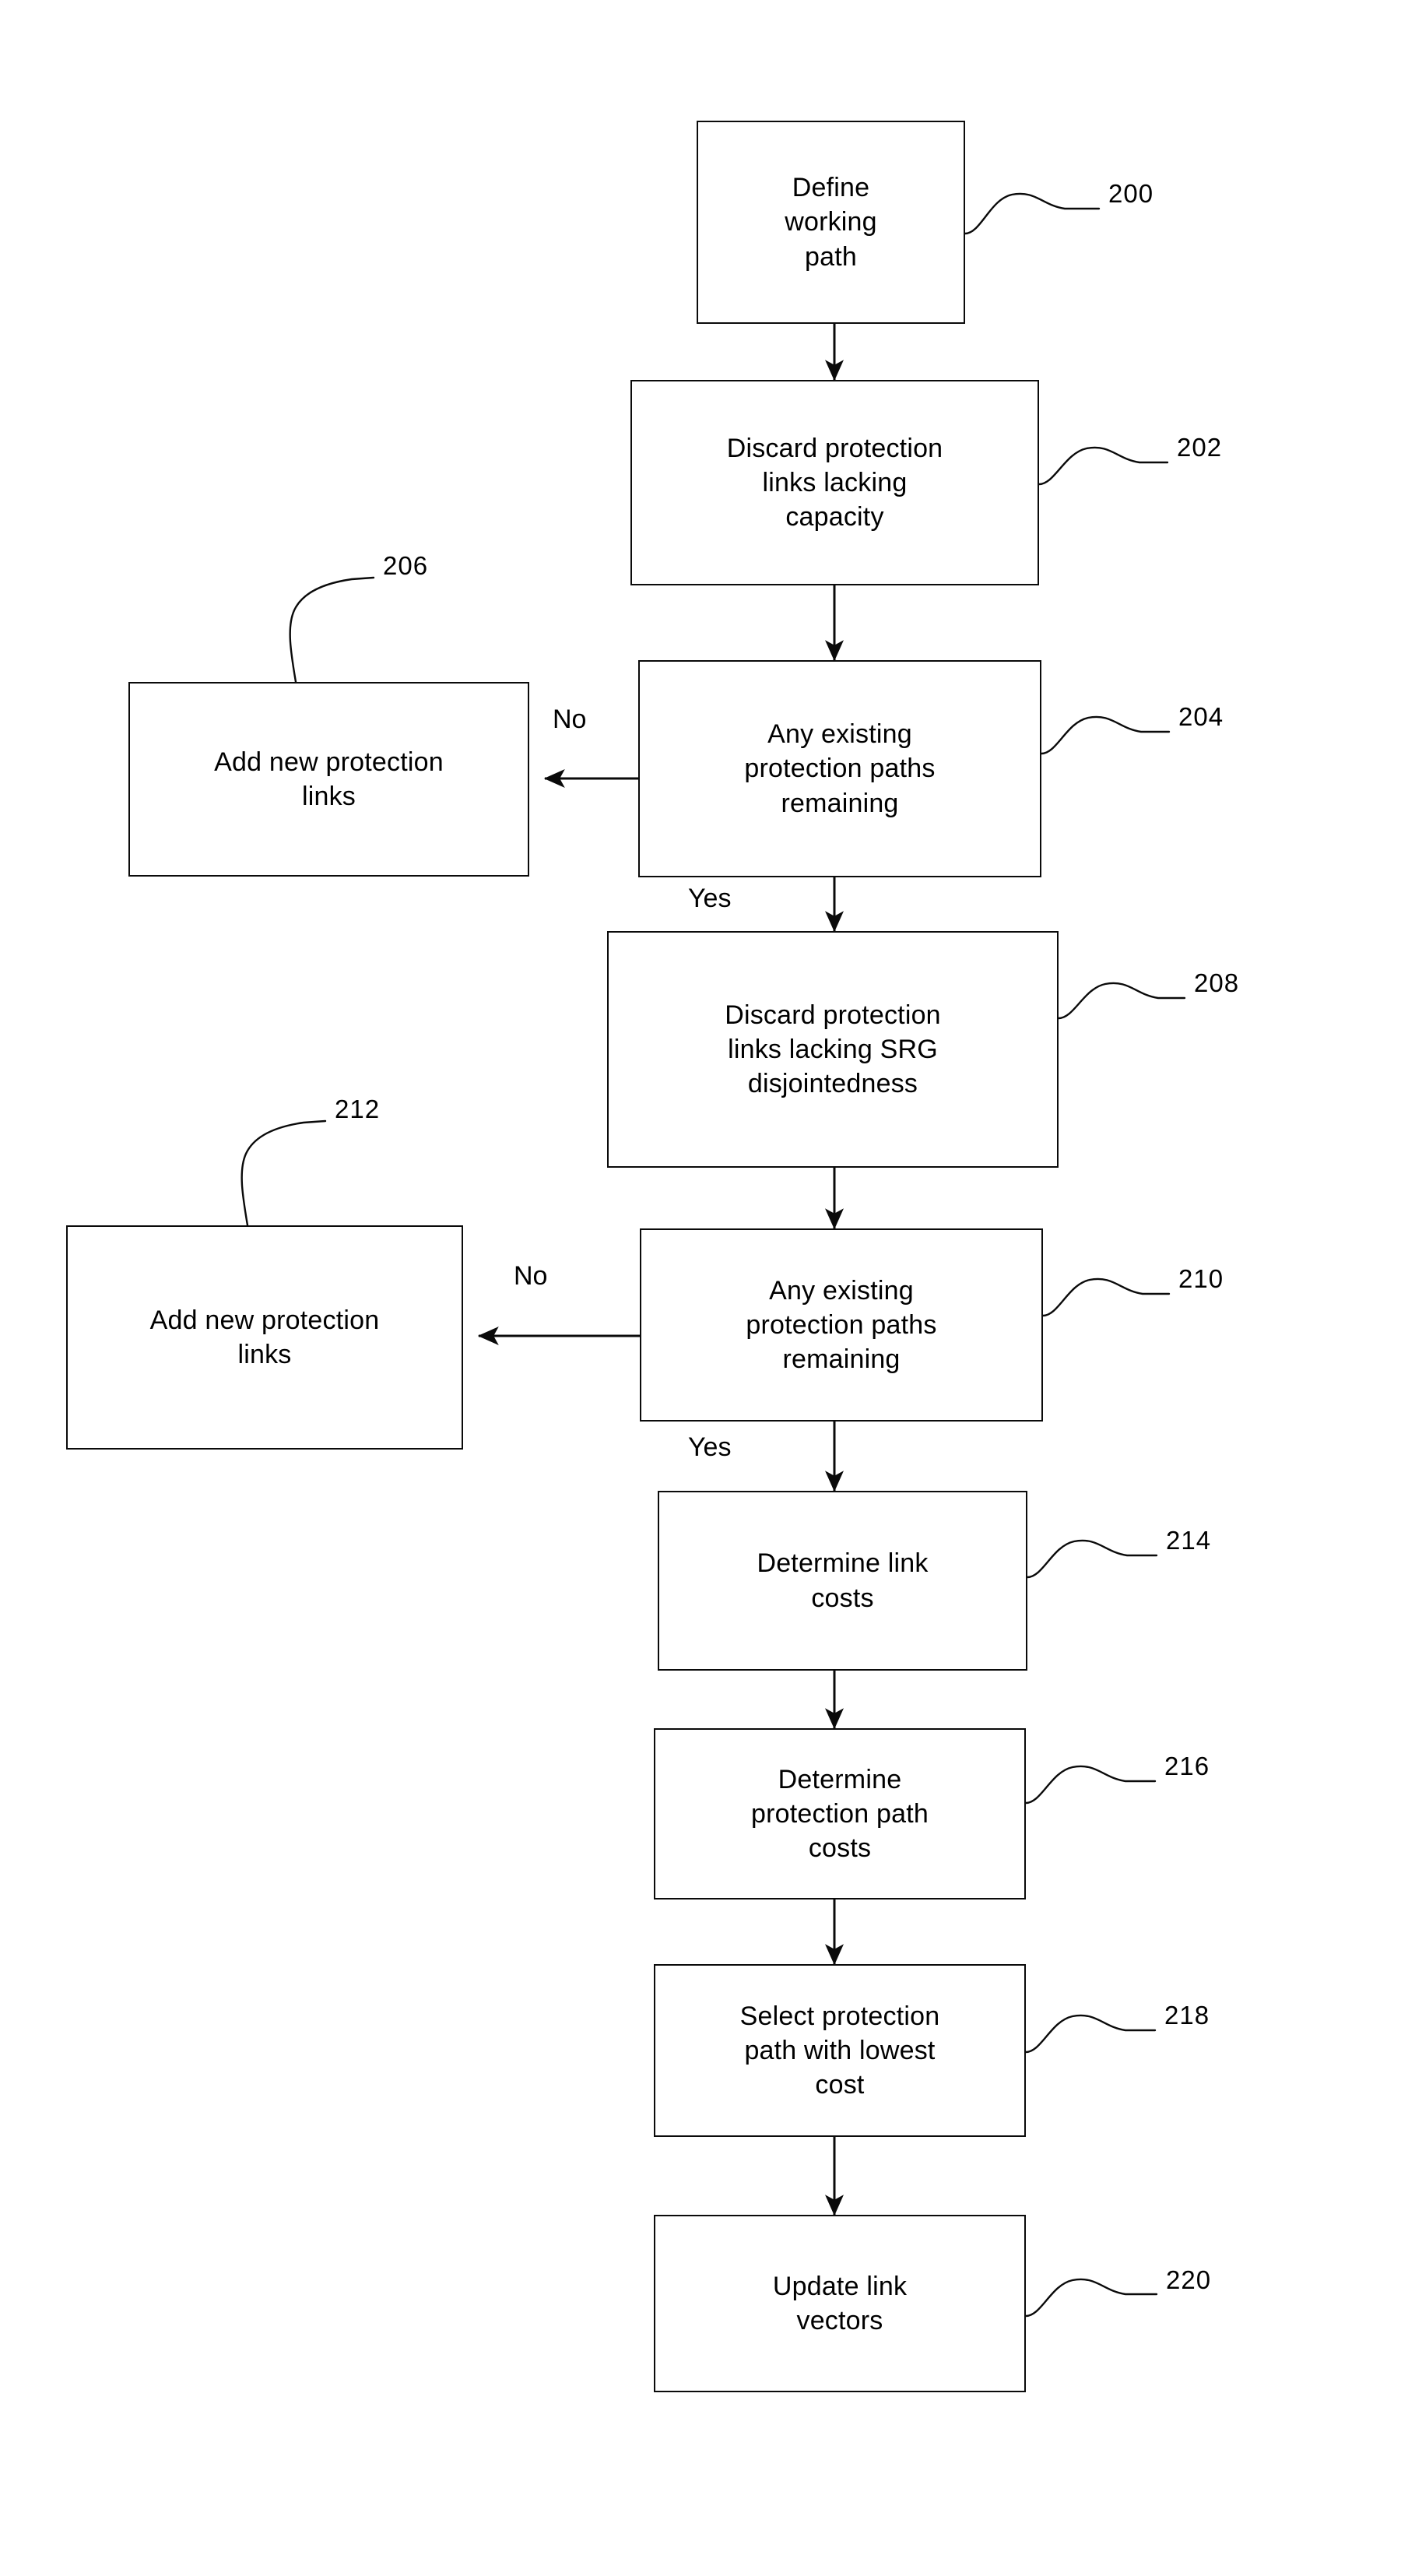 The image size is (1401, 2576). I want to click on reference-numeral-212: 212, so click(358, 1109).